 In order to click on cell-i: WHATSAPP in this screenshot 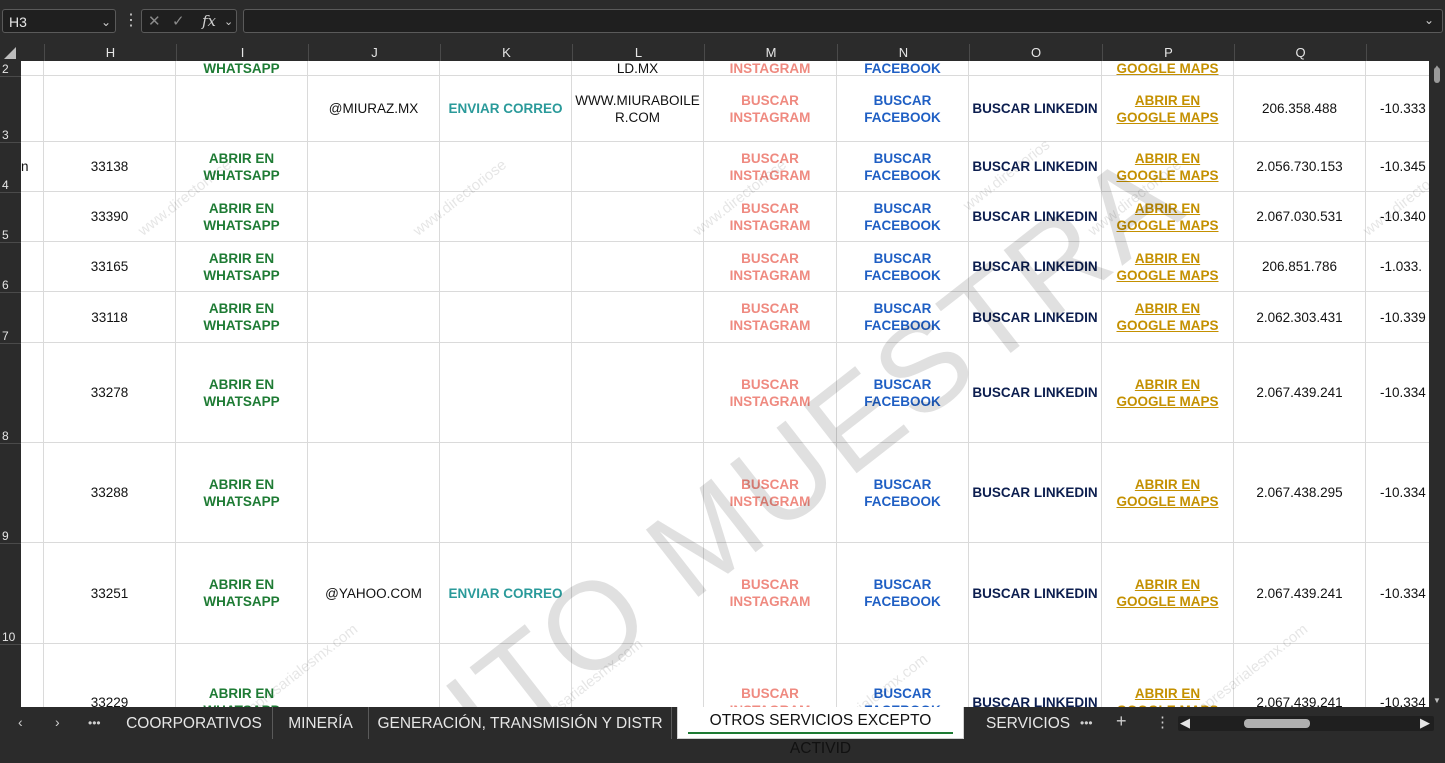, I will do `click(242, 68)`.